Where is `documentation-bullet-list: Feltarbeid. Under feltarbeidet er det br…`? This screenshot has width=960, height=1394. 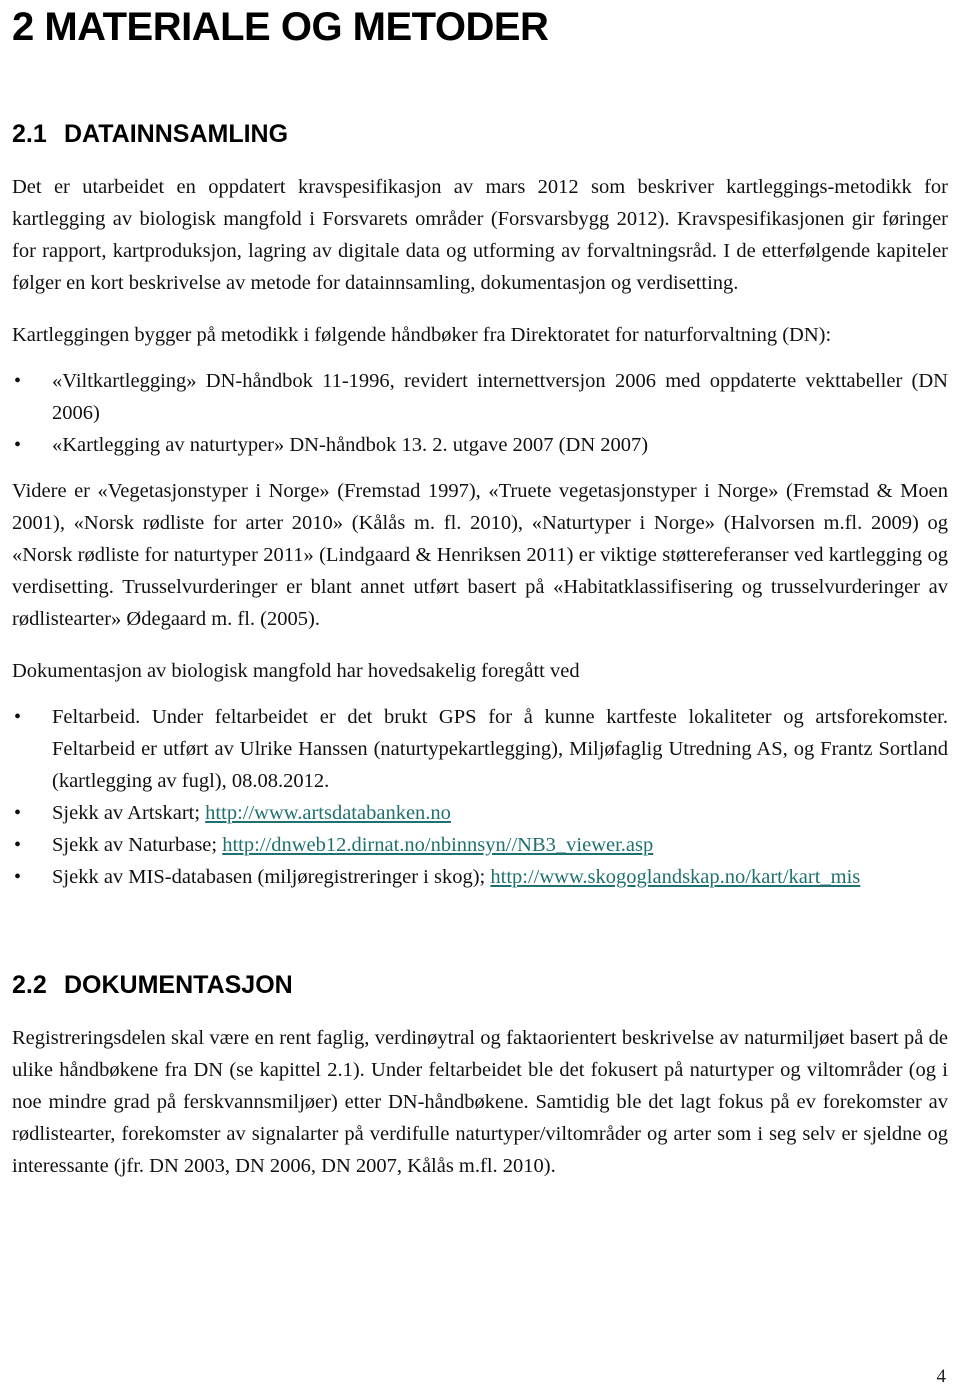
documentation-bullet-list: Feltarbeid. Under feltarbeidet er det br… is located at coordinates (480, 797).